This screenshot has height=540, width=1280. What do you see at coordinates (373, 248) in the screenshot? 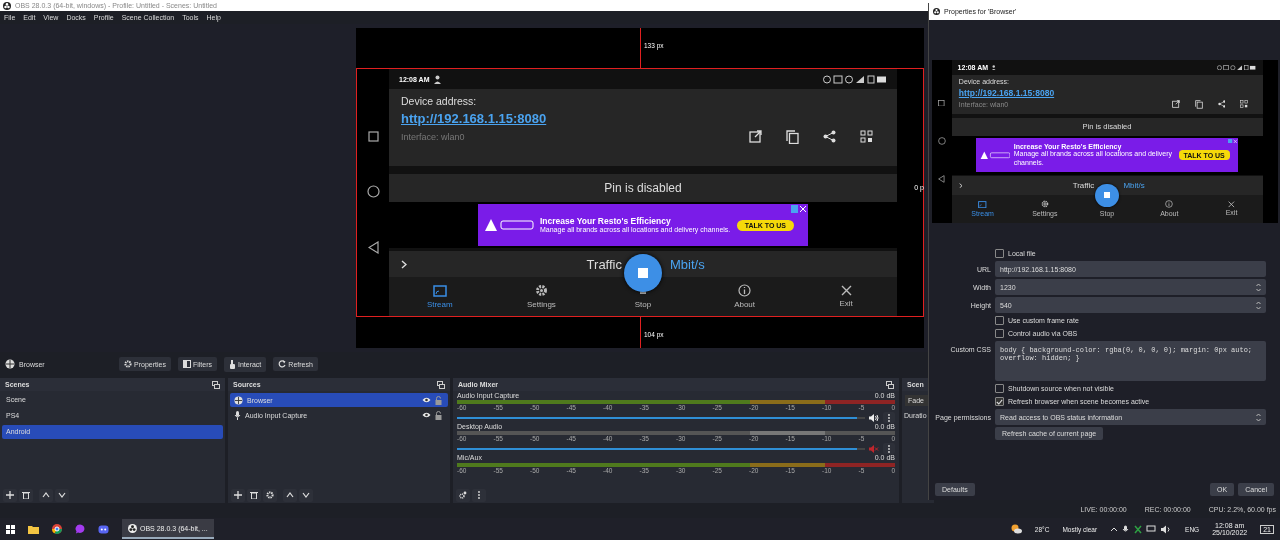
I see `triangle-icon` at bounding box center [373, 248].